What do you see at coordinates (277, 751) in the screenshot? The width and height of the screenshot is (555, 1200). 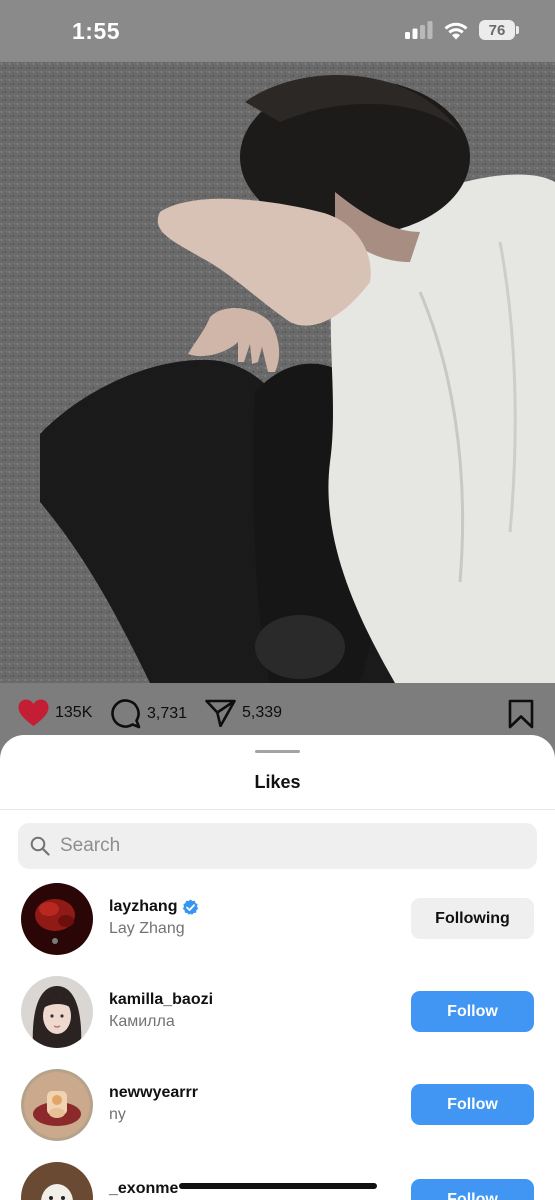 I see `sheet-grab-handle` at bounding box center [277, 751].